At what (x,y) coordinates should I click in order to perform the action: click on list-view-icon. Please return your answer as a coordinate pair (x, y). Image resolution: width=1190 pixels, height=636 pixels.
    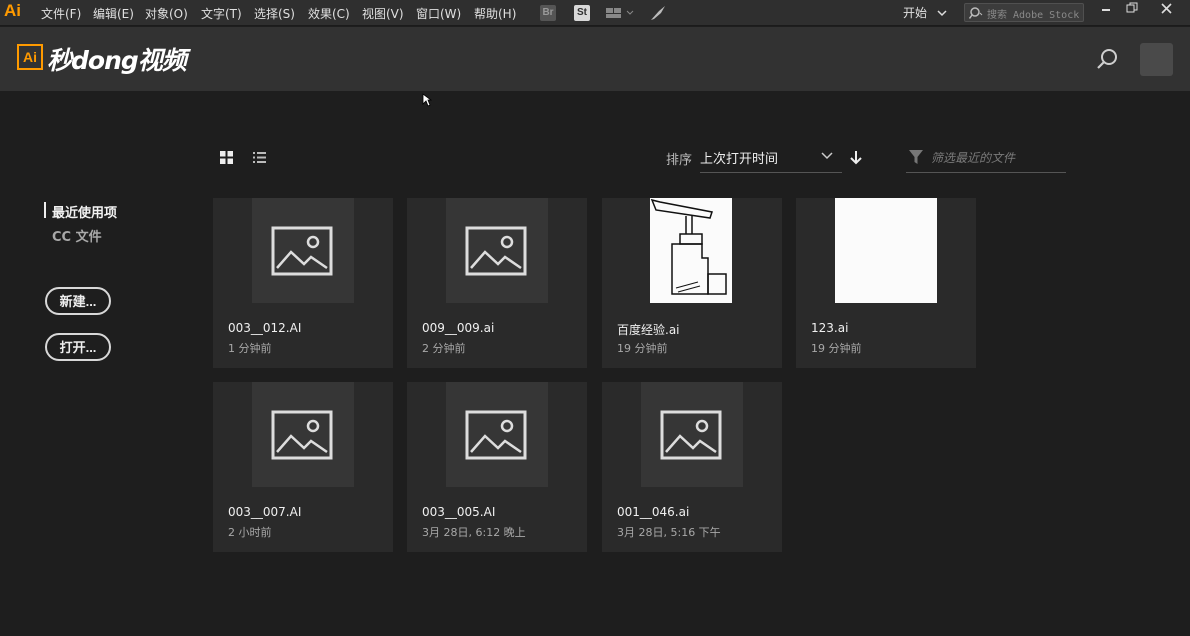
    Looking at the image, I should click on (259, 159).